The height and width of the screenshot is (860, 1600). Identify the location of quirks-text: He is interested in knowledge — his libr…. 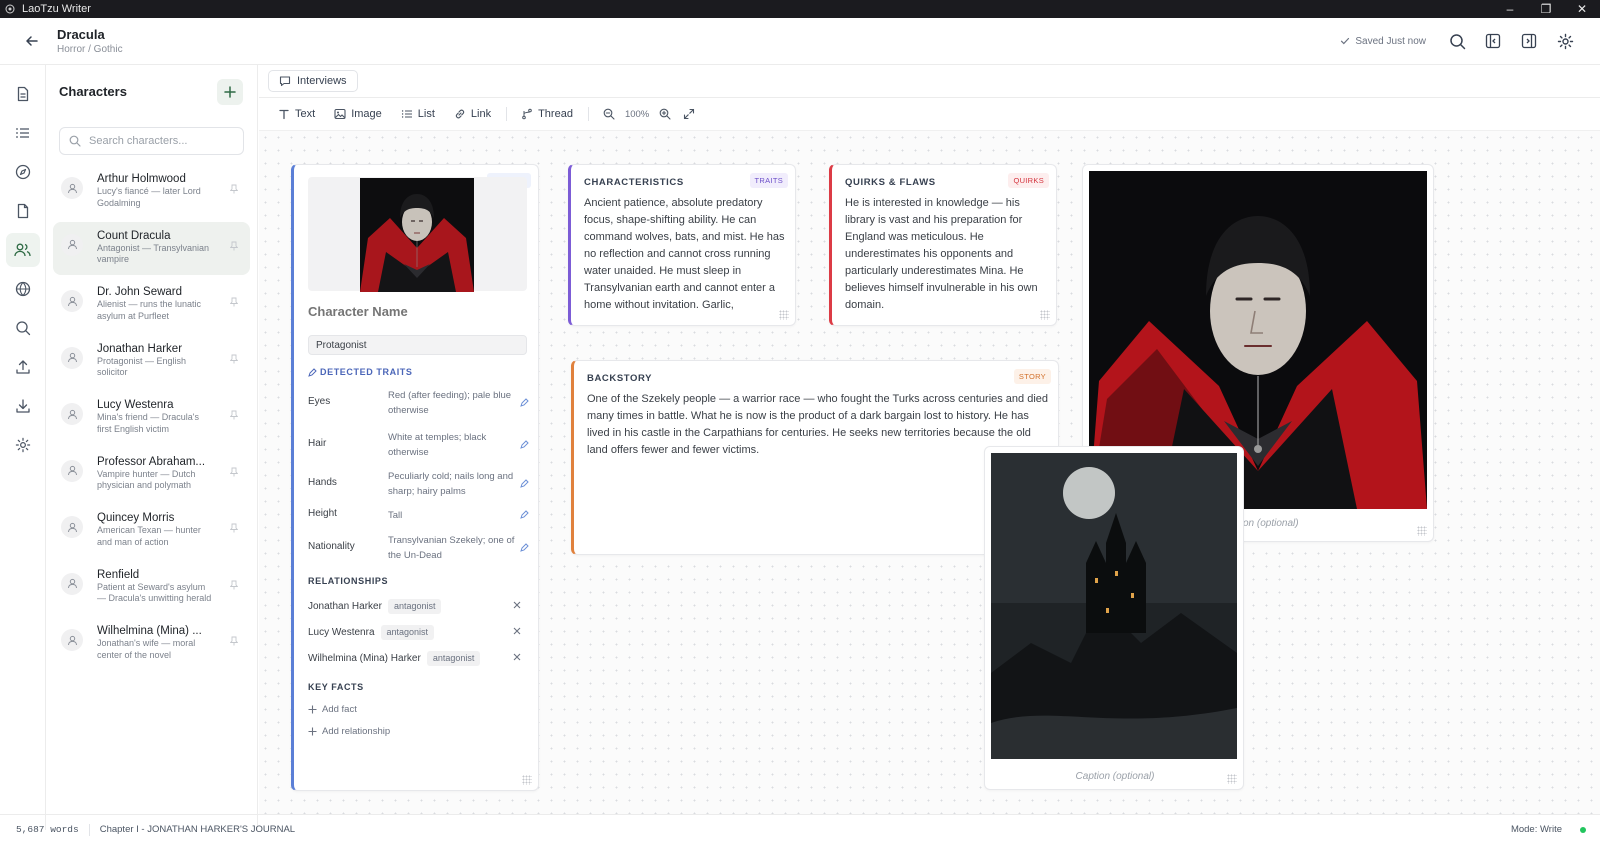
(947, 254).